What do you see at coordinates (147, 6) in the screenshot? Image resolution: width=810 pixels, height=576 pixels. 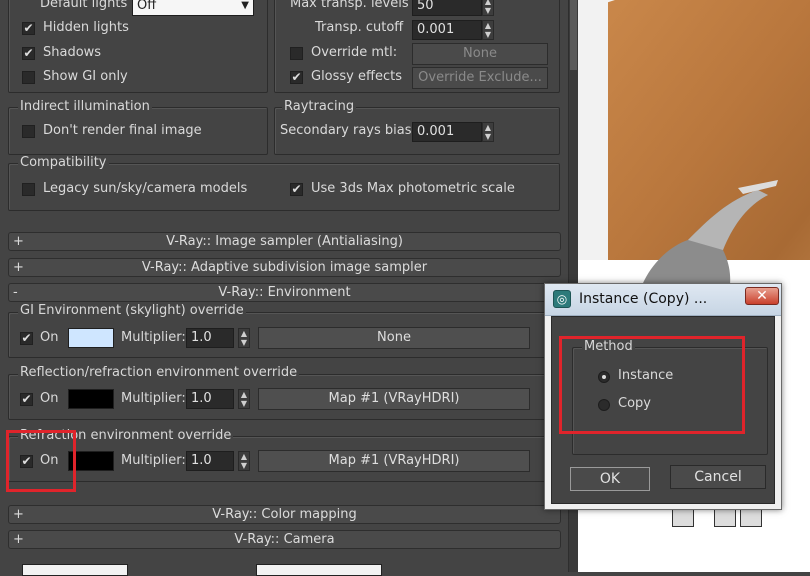 I see `default-lights-value: Off` at bounding box center [147, 6].